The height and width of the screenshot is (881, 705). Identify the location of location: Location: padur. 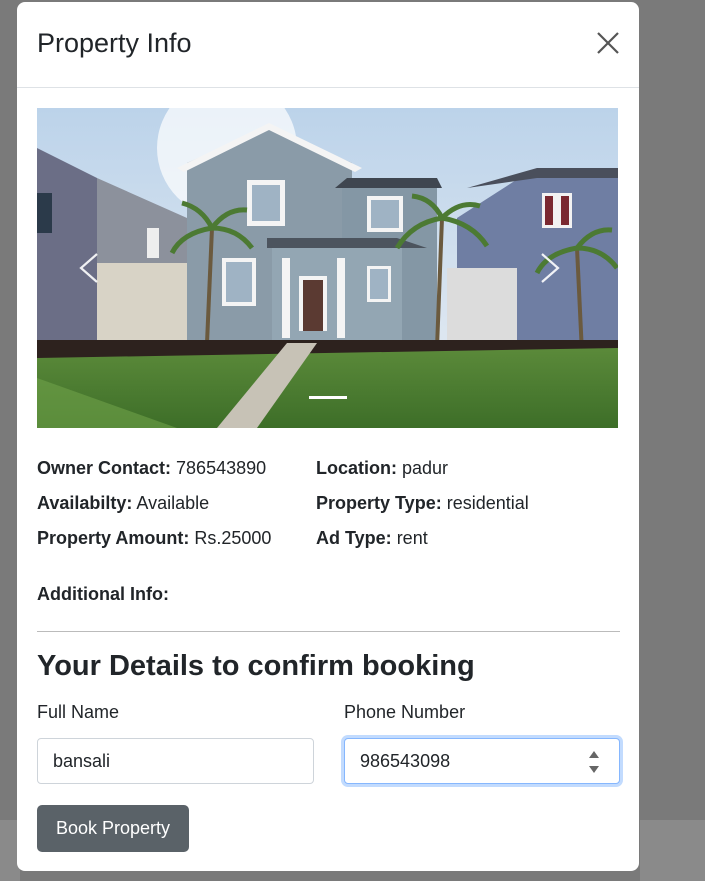
(382, 468).